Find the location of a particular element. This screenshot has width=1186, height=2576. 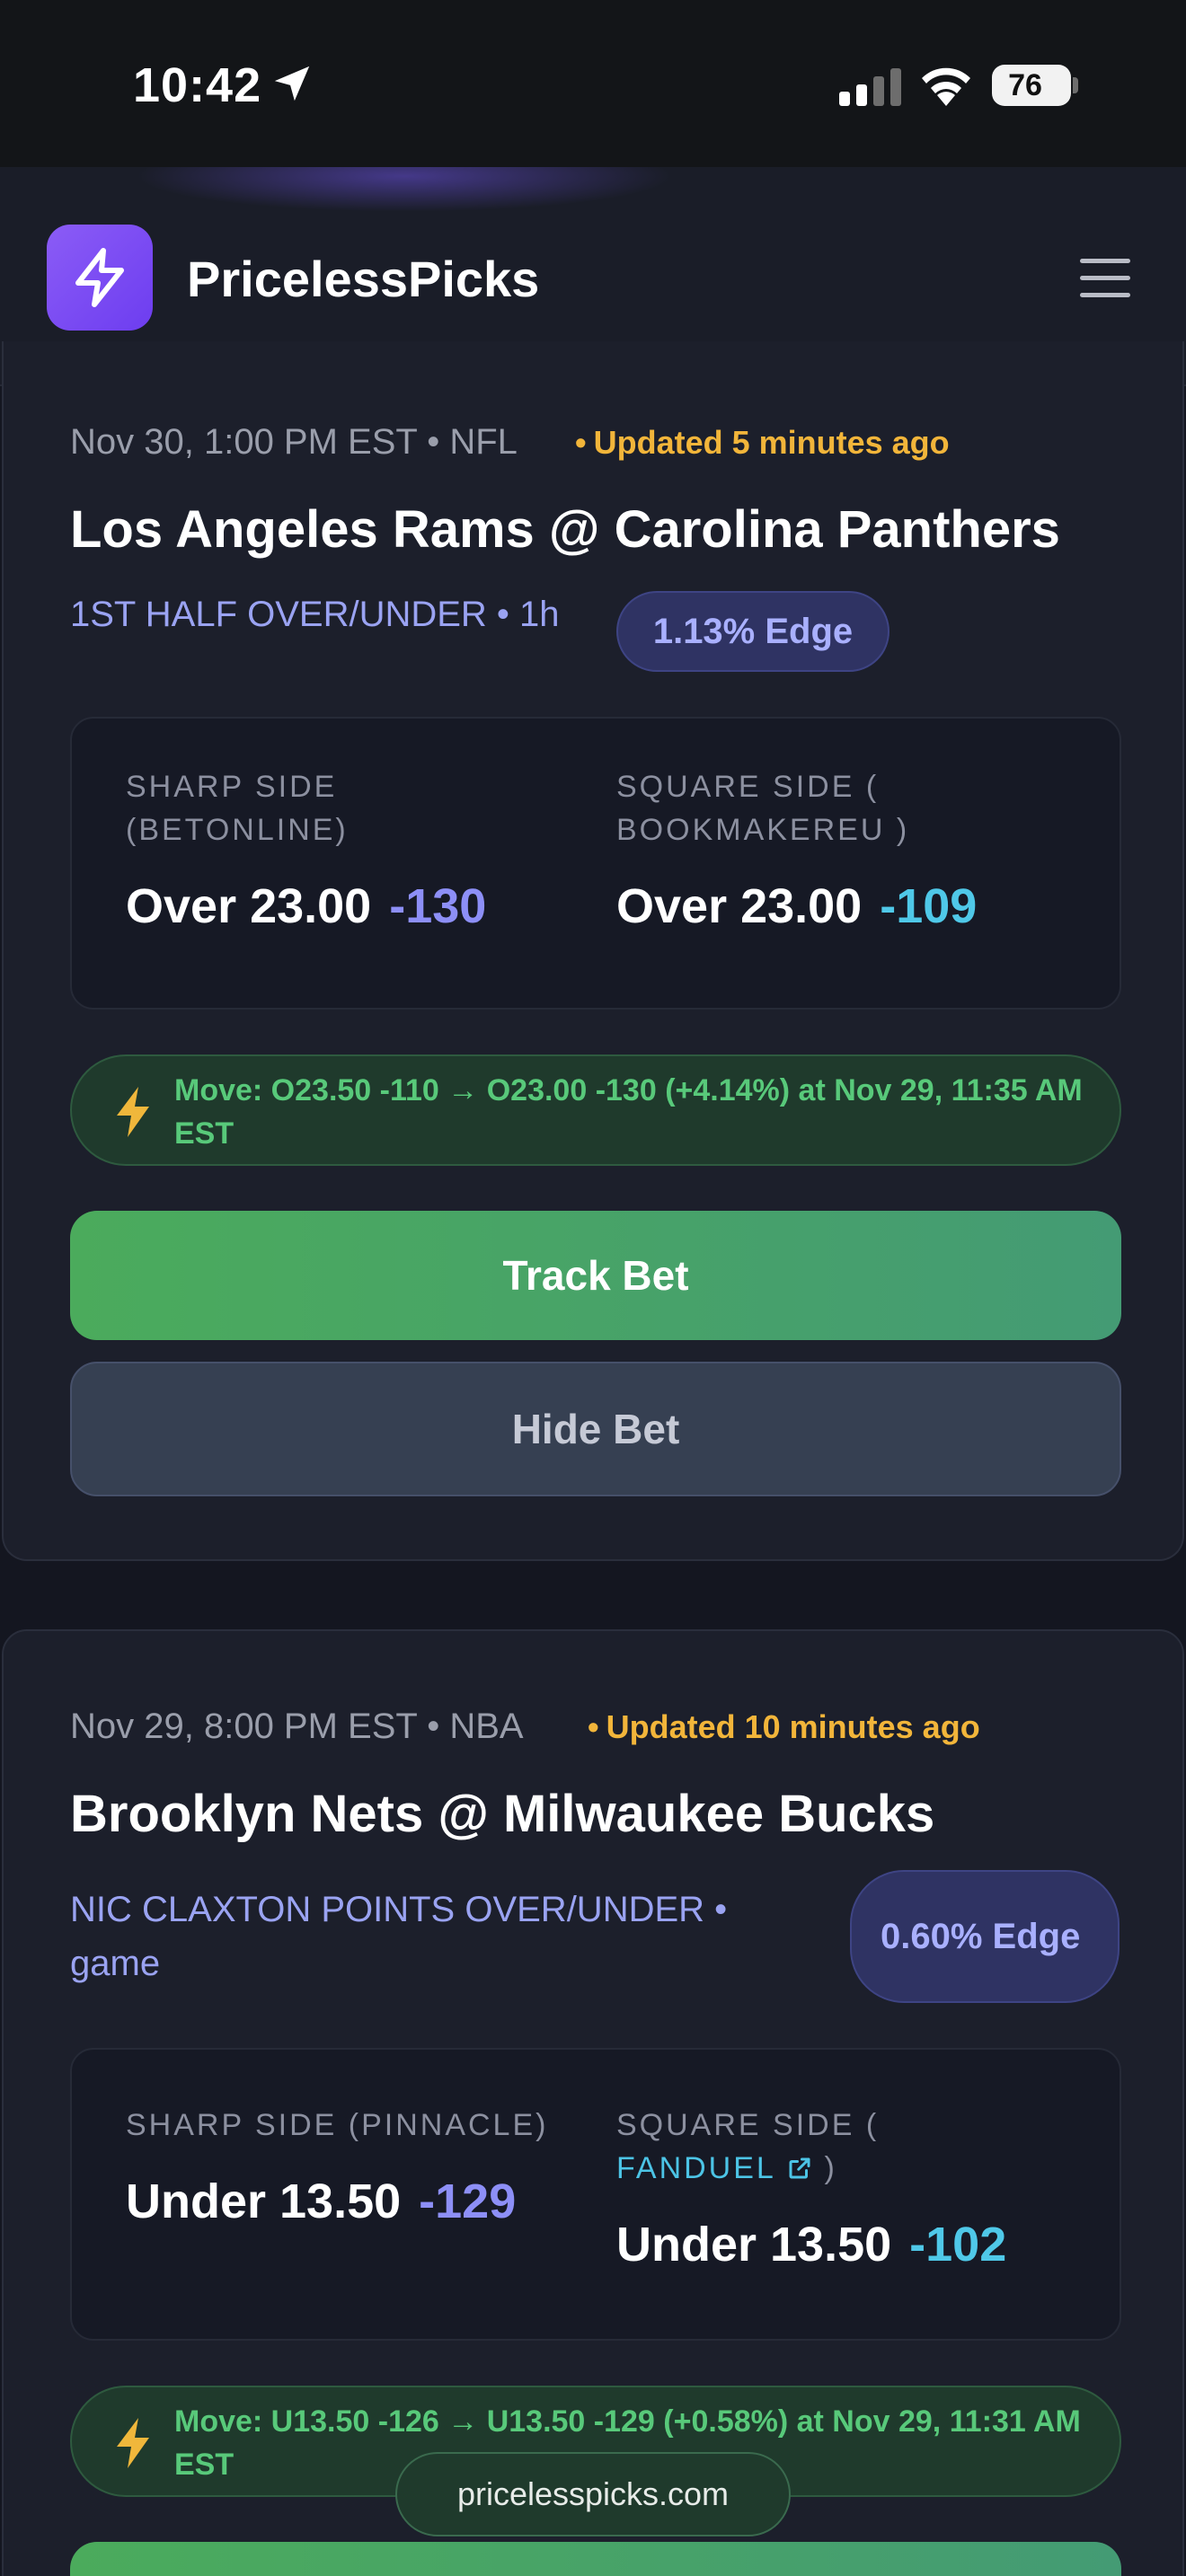

game-meta: Nov 30, 1:00 PM EST • NFL is located at coordinates (294, 442).